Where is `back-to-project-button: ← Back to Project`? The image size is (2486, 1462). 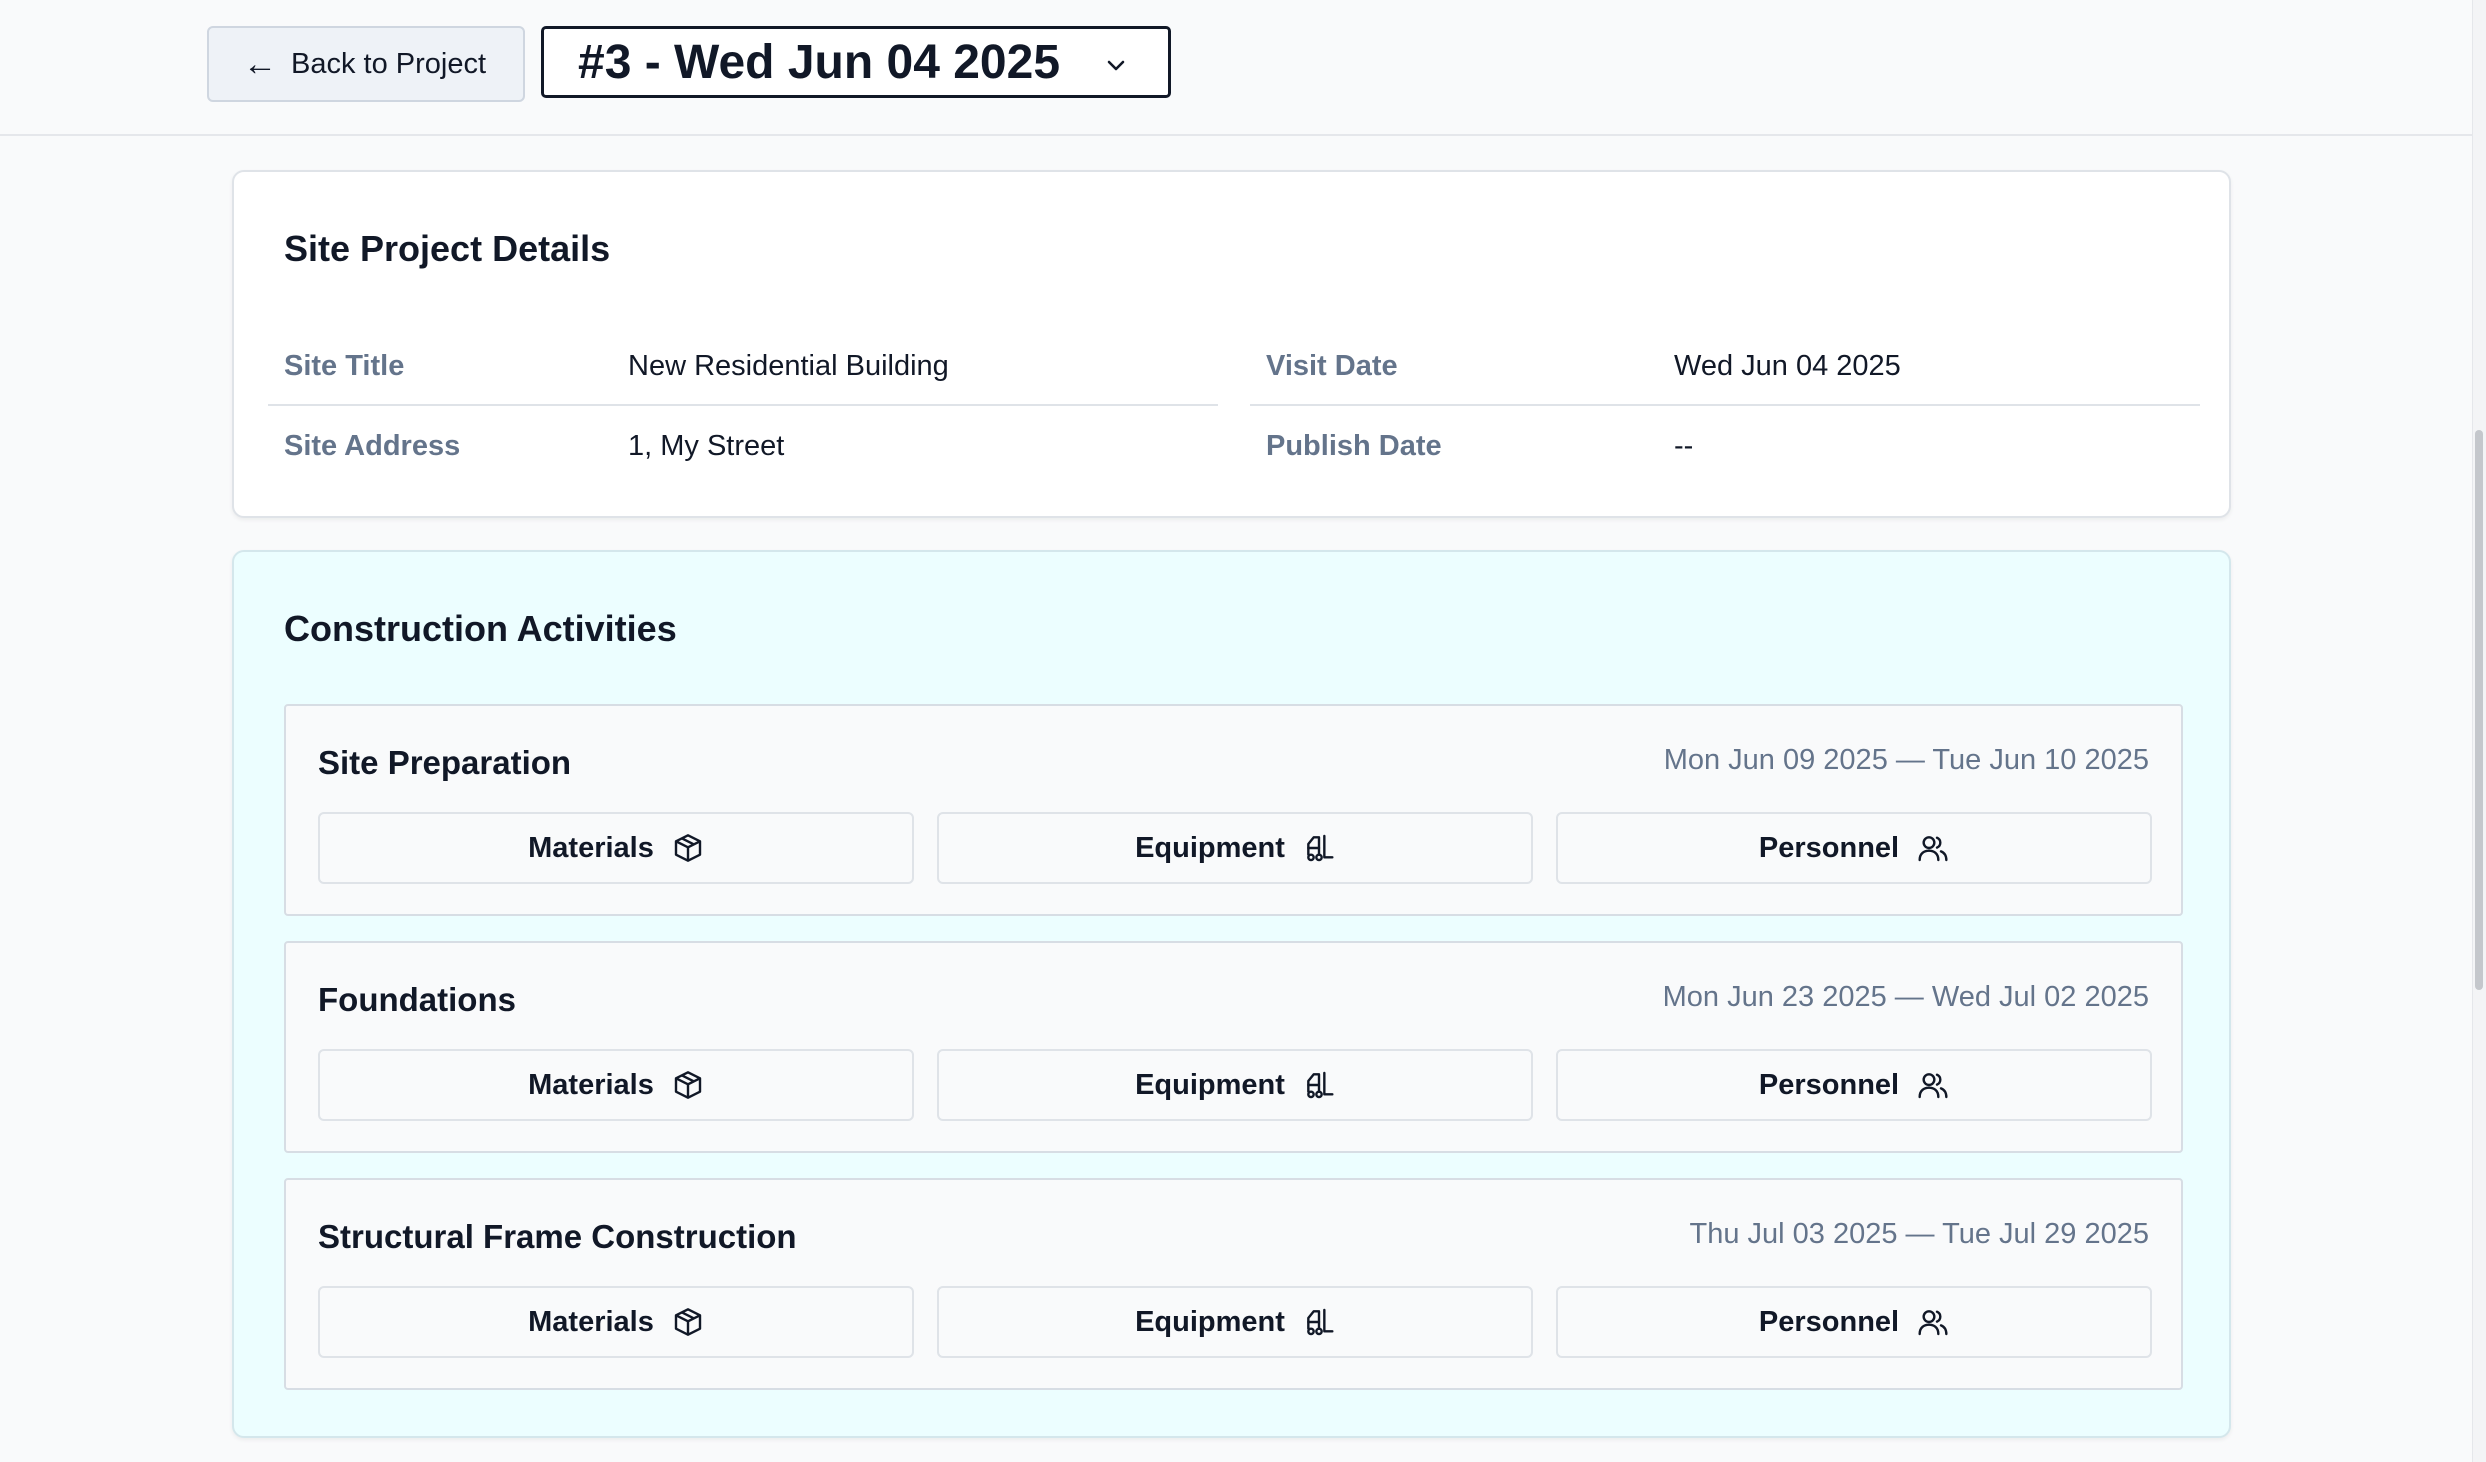
back-to-project-button: ← Back to Project is located at coordinates (366, 64).